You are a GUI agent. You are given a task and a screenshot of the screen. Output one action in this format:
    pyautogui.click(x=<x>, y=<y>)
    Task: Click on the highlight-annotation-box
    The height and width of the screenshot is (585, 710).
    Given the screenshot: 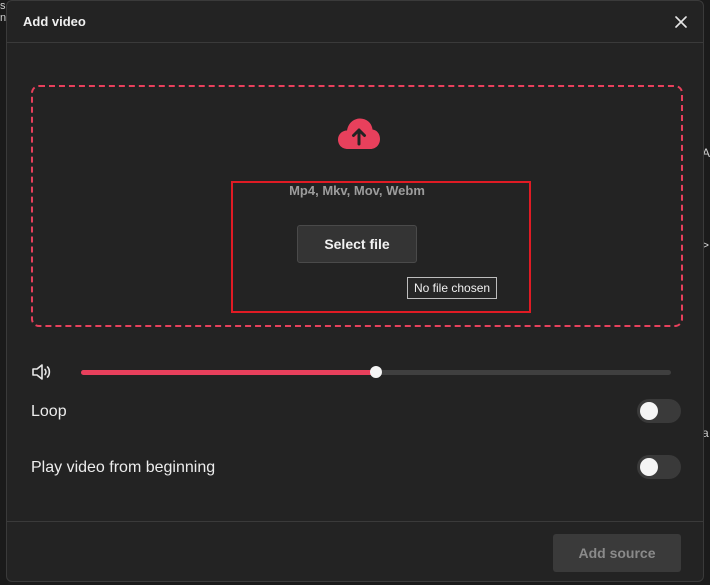 What is the action you would take?
    pyautogui.click(x=381, y=247)
    